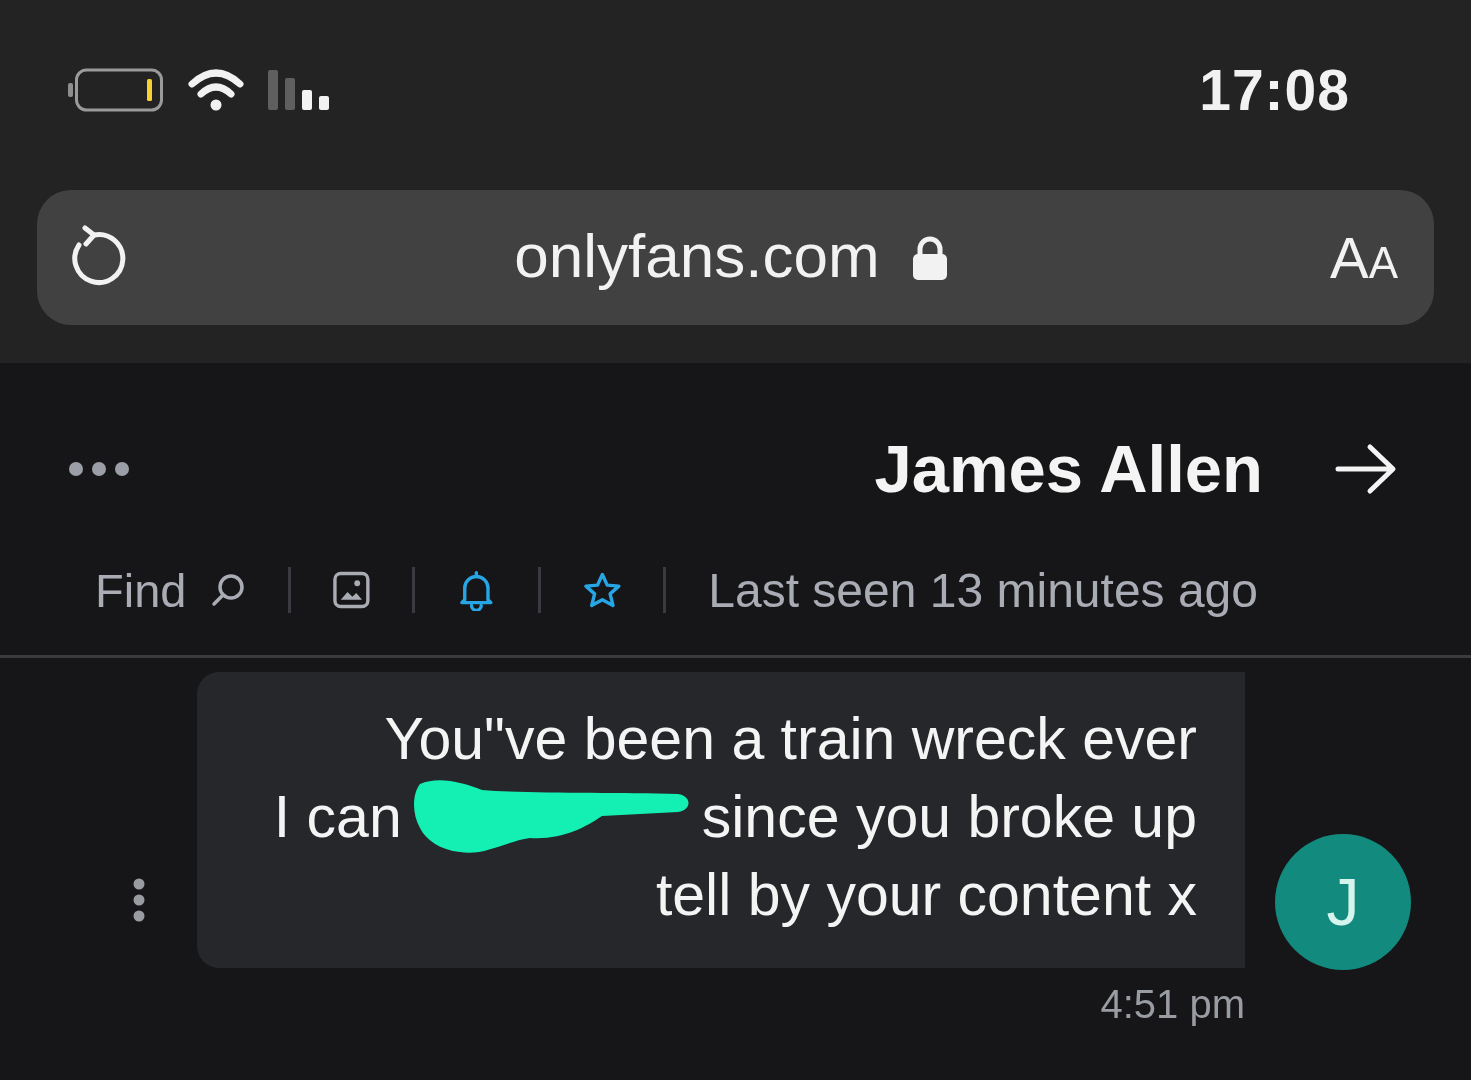  Describe the element at coordinates (352, 590) in the screenshot. I see `image-icon` at that location.